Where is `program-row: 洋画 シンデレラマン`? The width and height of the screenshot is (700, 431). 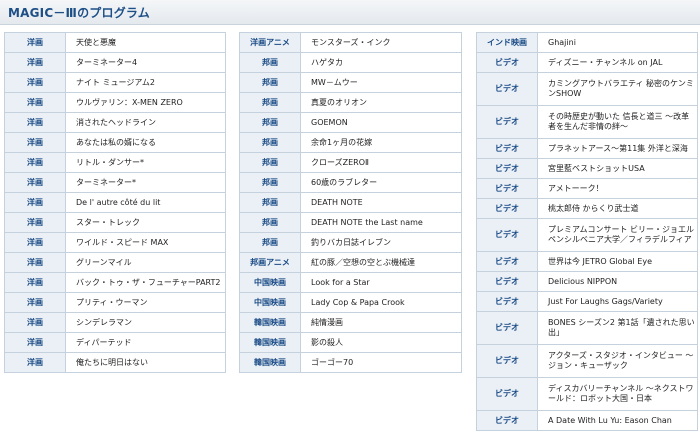 program-row: 洋画 シンデレラマン is located at coordinates (115, 322).